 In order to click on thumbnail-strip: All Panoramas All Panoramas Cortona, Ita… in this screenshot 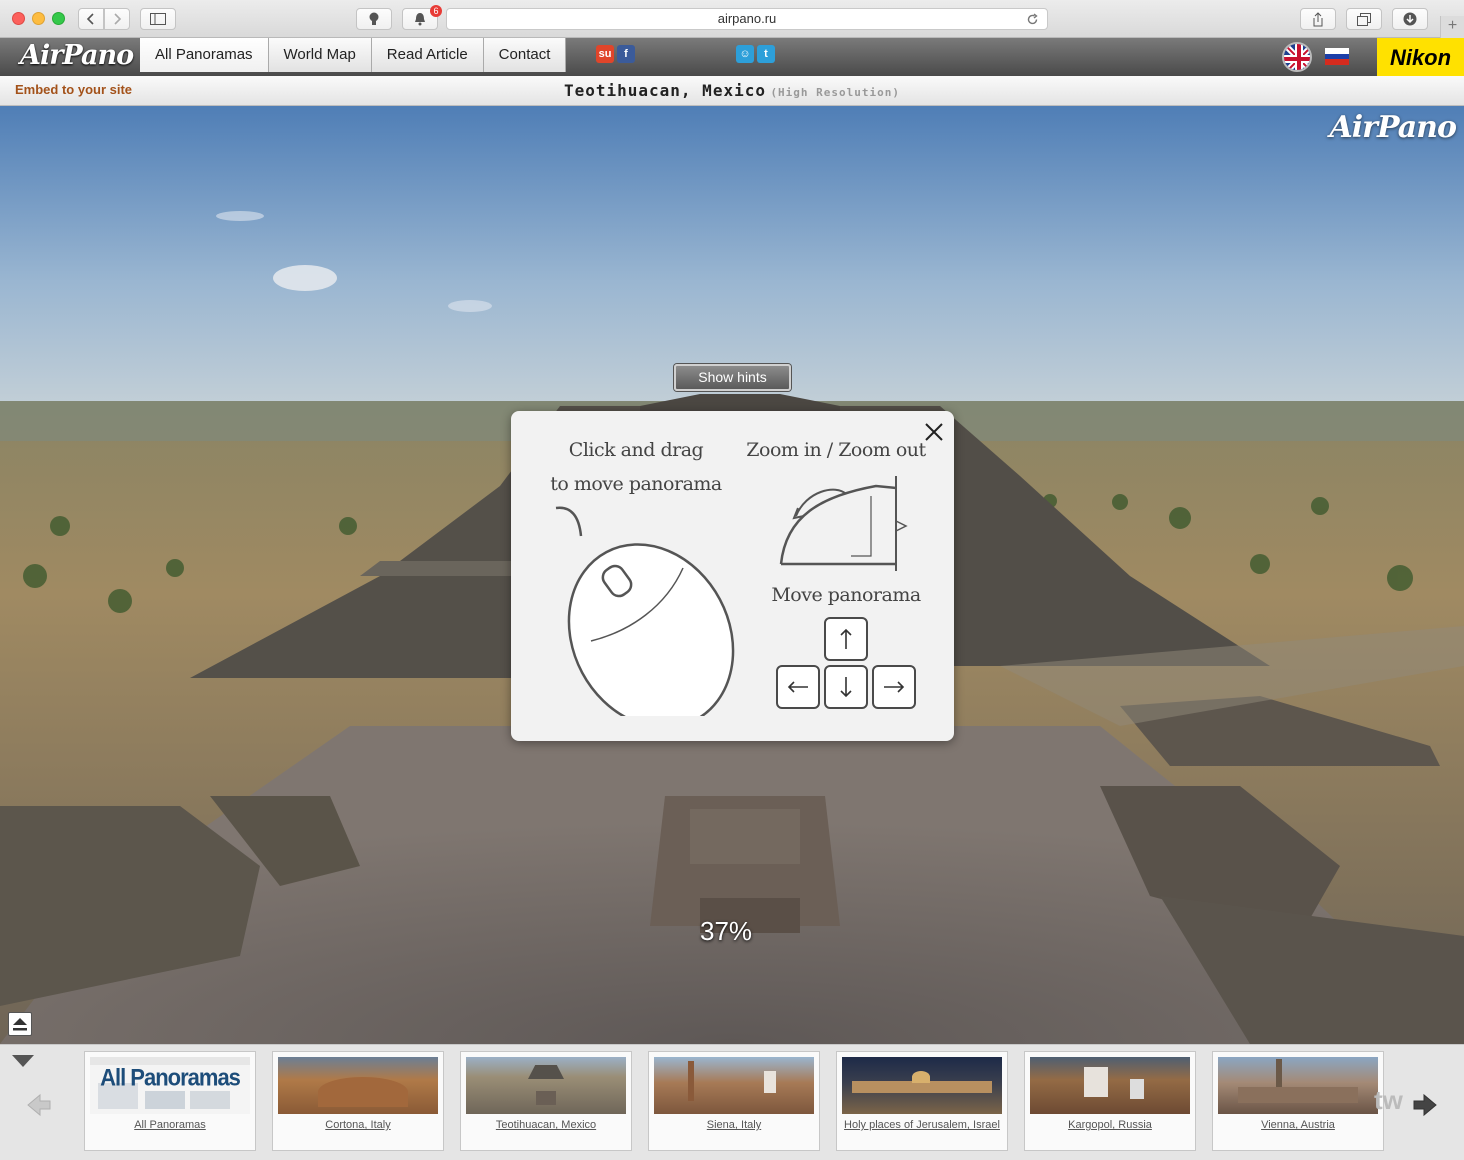, I will do `click(732, 1102)`.